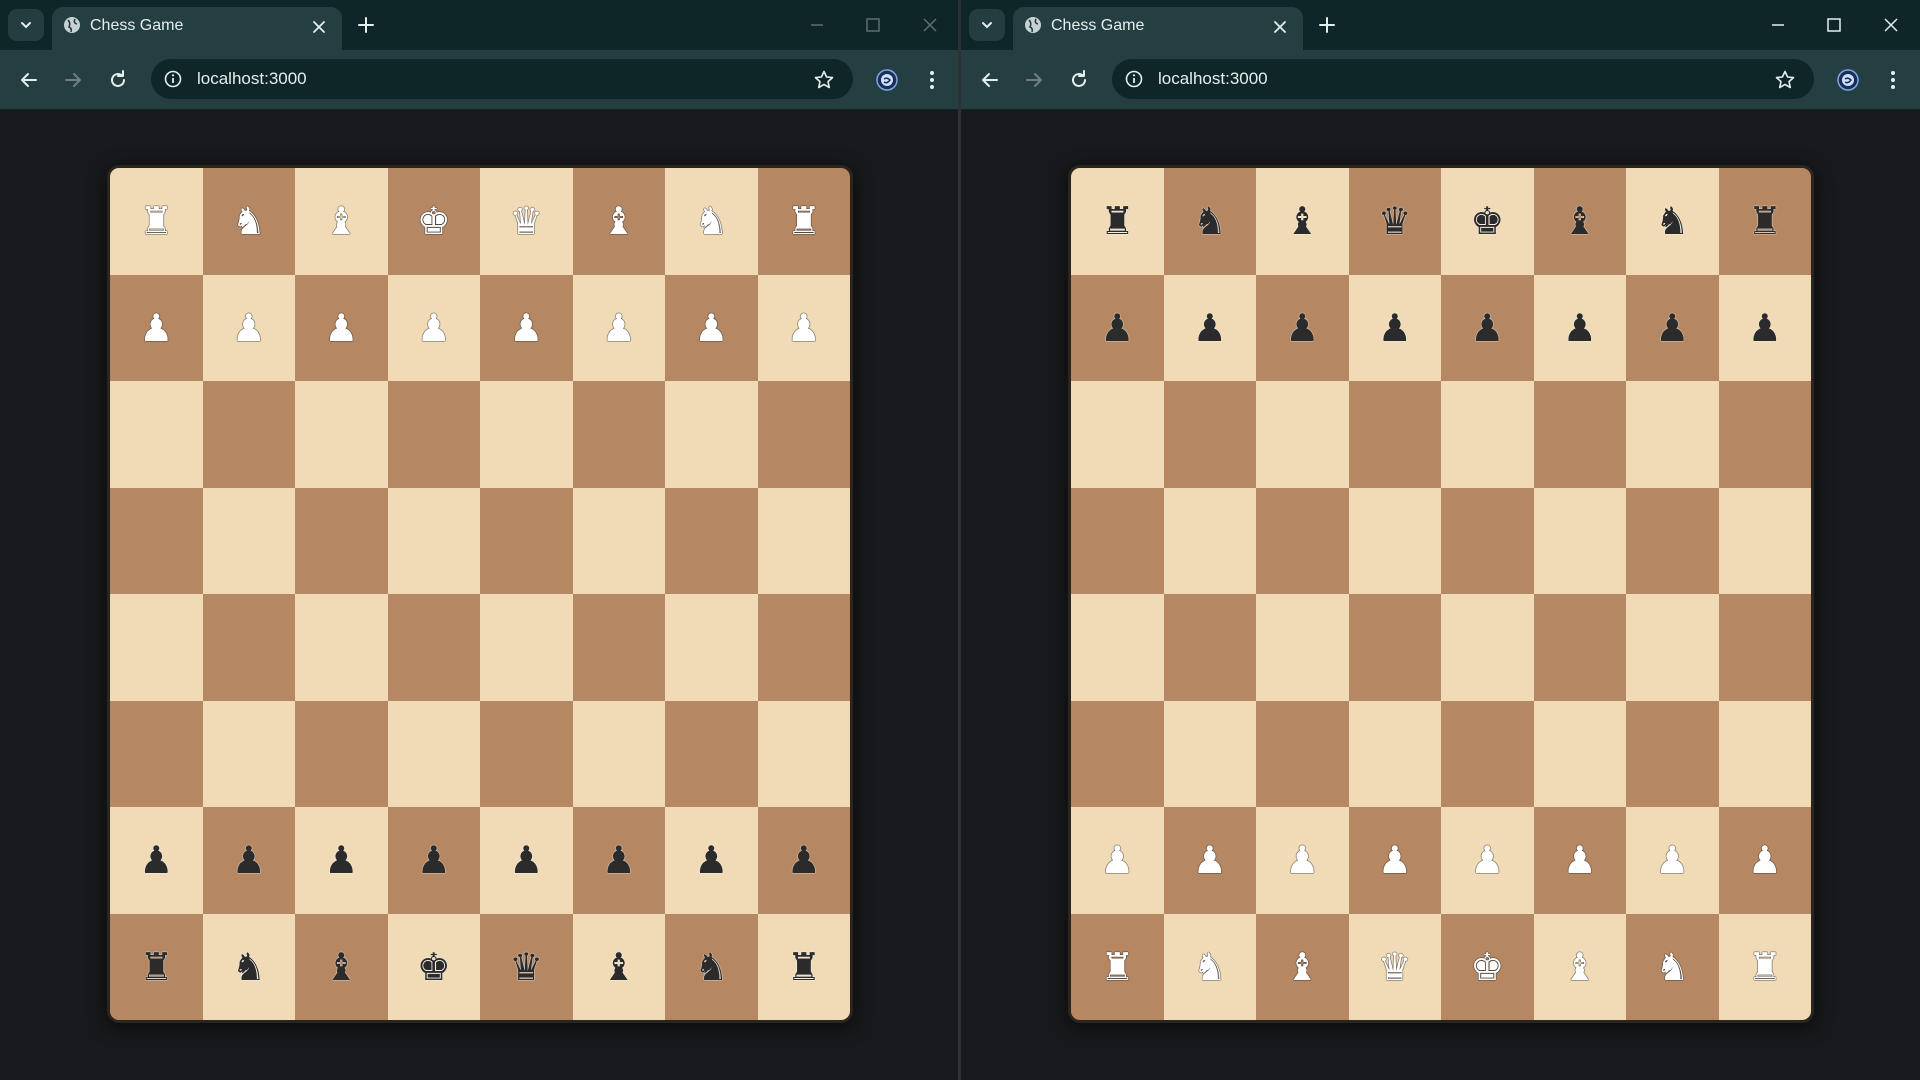 This screenshot has width=1920, height=1080. I want to click on plus-icon, so click(1327, 25).